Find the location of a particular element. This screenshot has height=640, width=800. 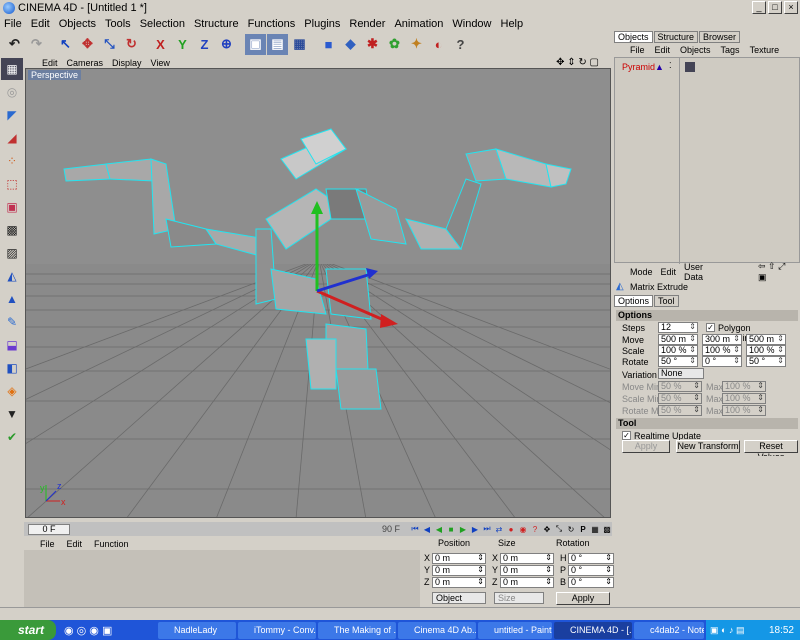

nurbs-icon: ◆ is located at coordinates (350, 44).